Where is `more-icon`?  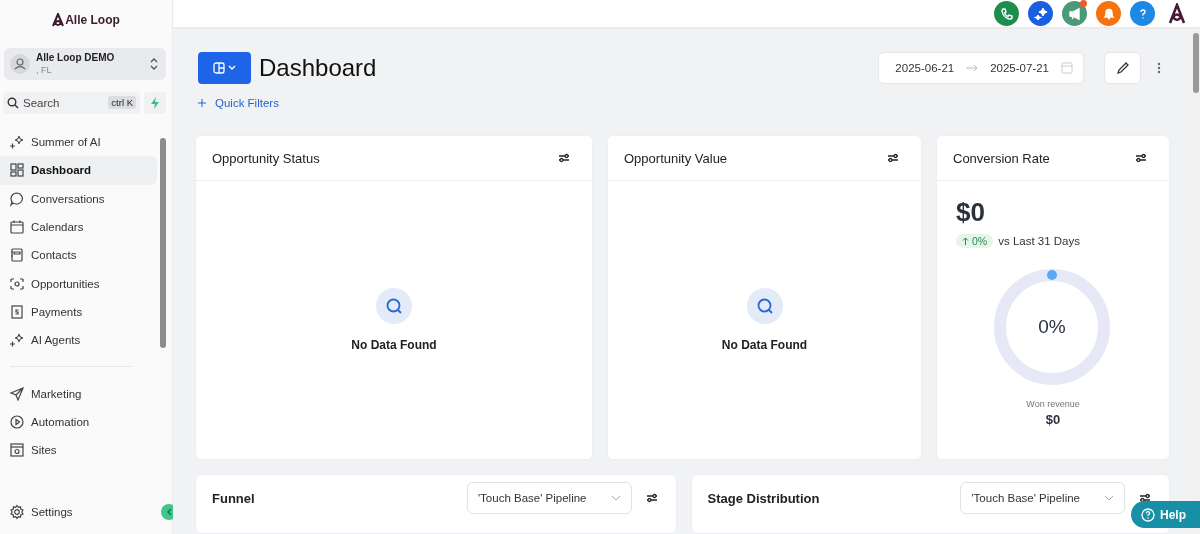 more-icon is located at coordinates (1159, 68).